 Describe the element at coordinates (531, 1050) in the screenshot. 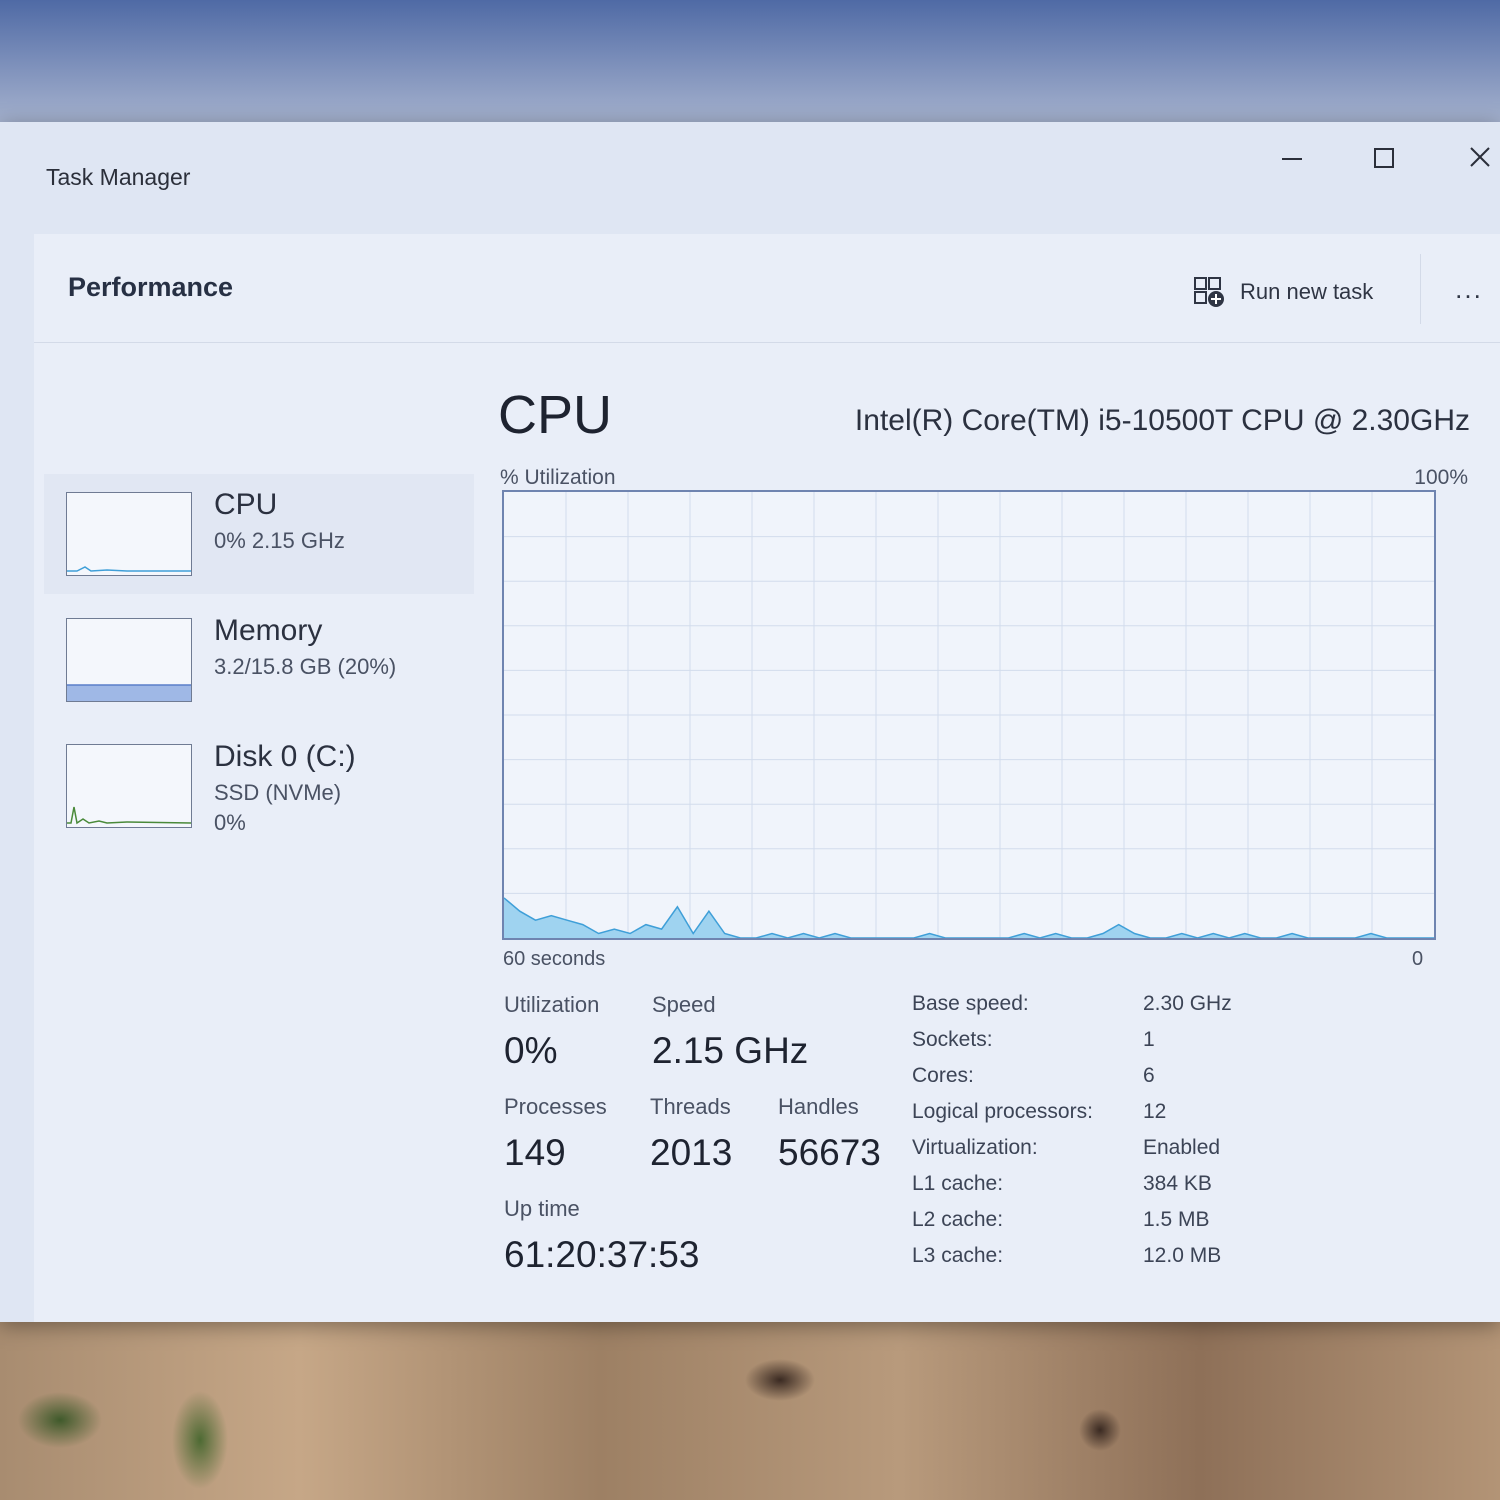

I see `utilization-value: 0%` at that location.